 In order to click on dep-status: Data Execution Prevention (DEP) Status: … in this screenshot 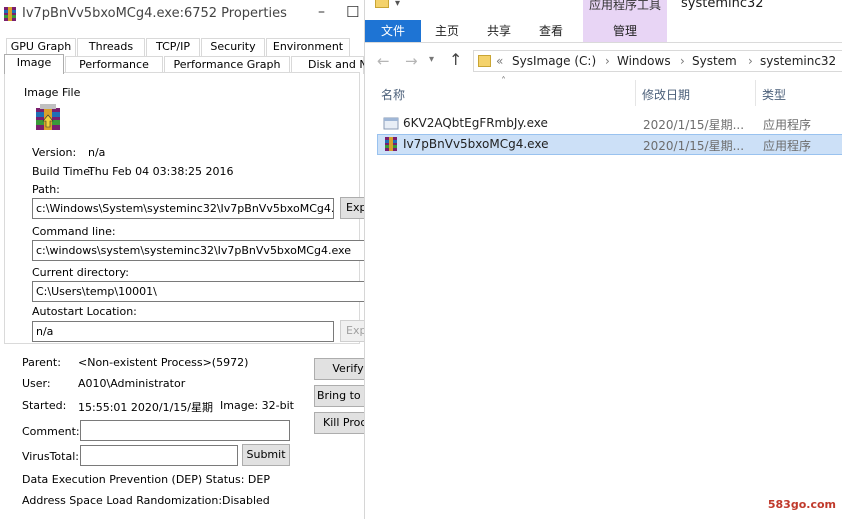, I will do `click(146, 479)`.